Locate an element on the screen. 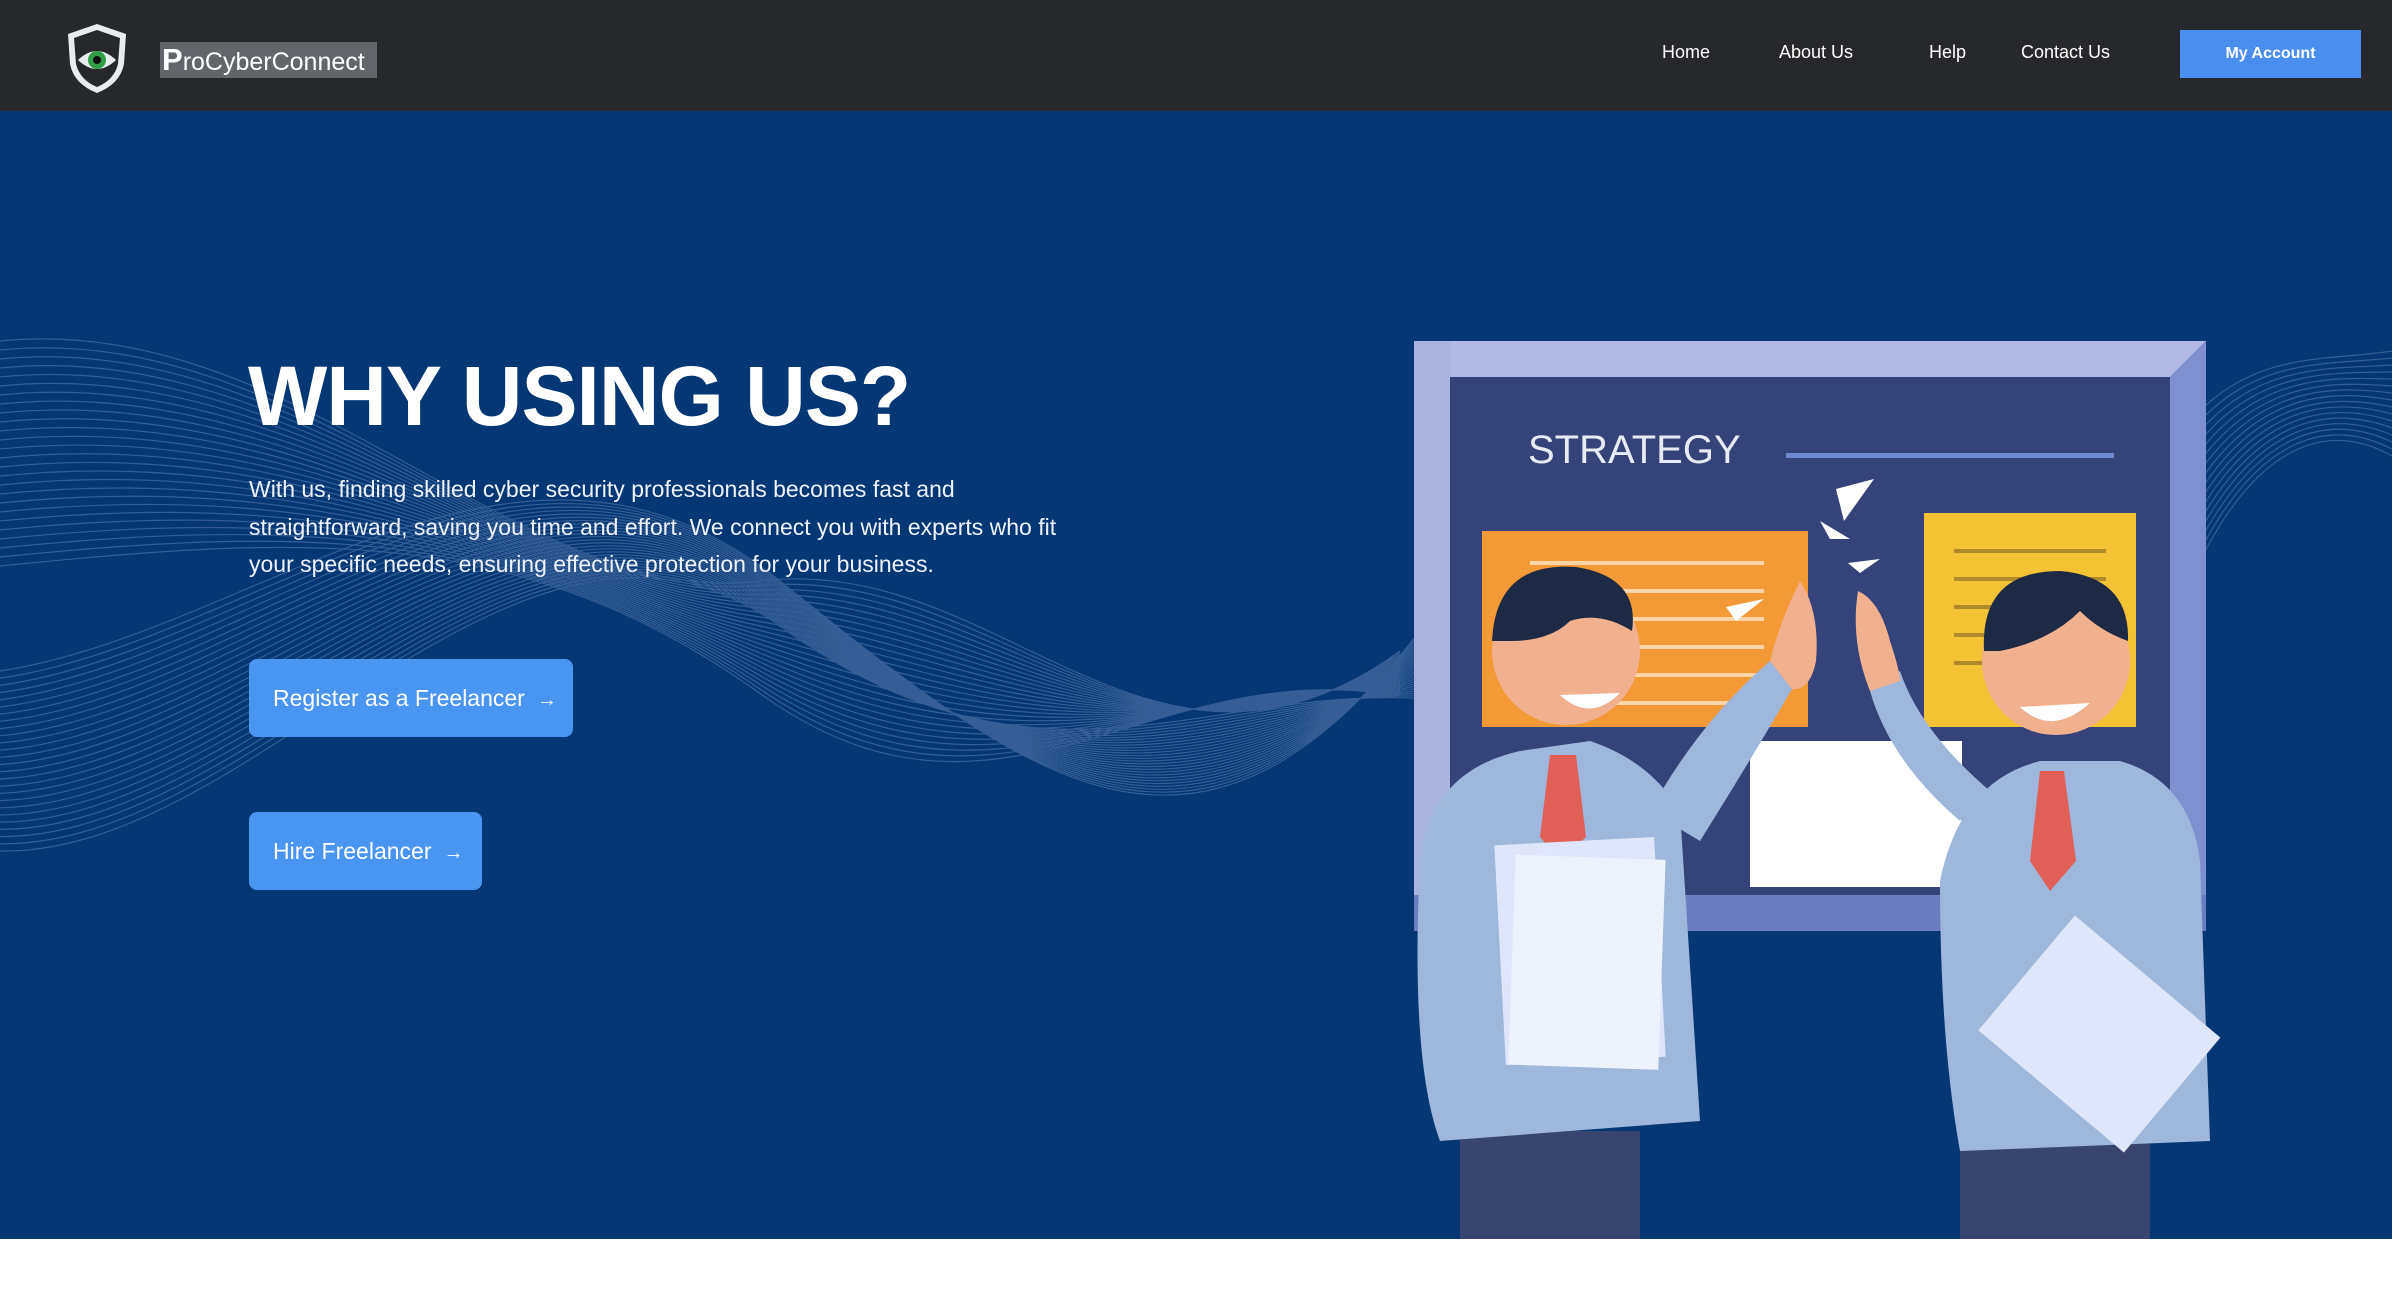 The image size is (2392, 1306). nav-help: Help is located at coordinates (1947, 52).